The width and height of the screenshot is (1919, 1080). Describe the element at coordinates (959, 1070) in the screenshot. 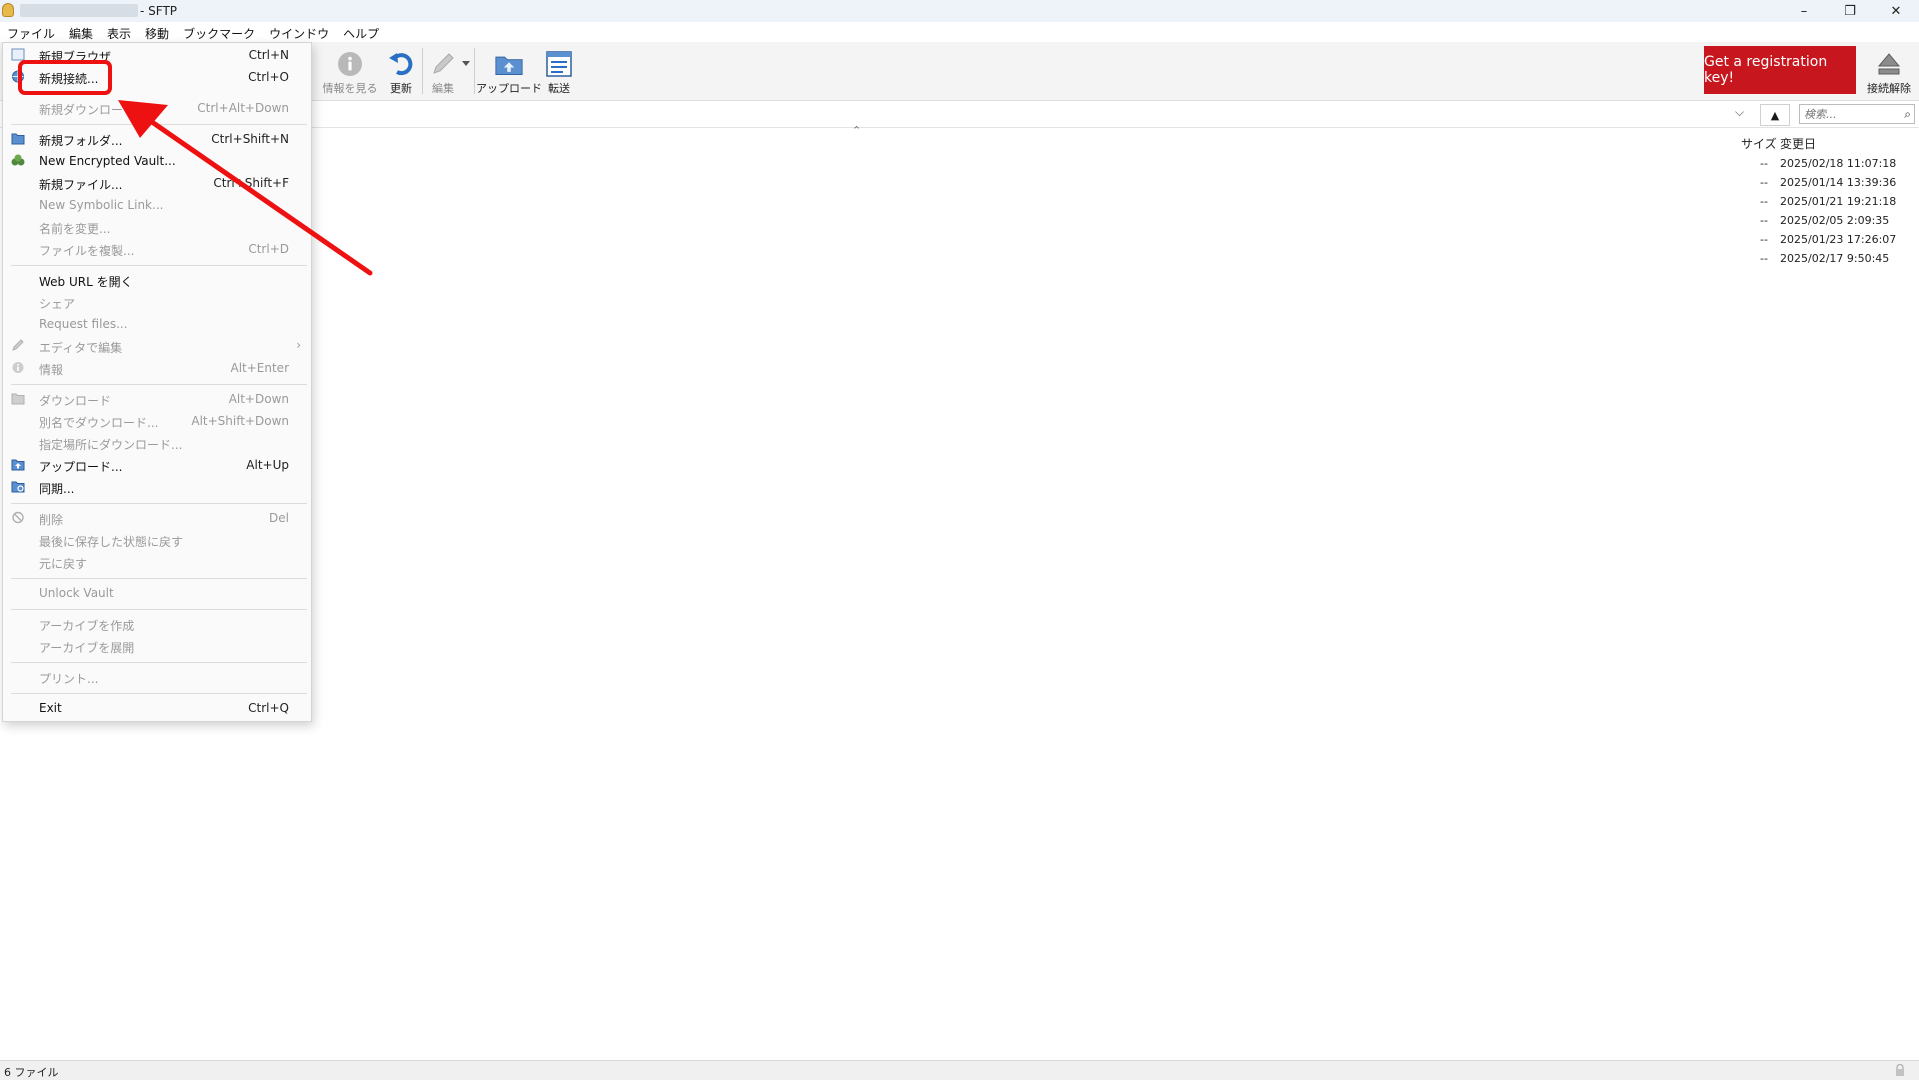

I see `status-bar: 6 ファイル` at that location.